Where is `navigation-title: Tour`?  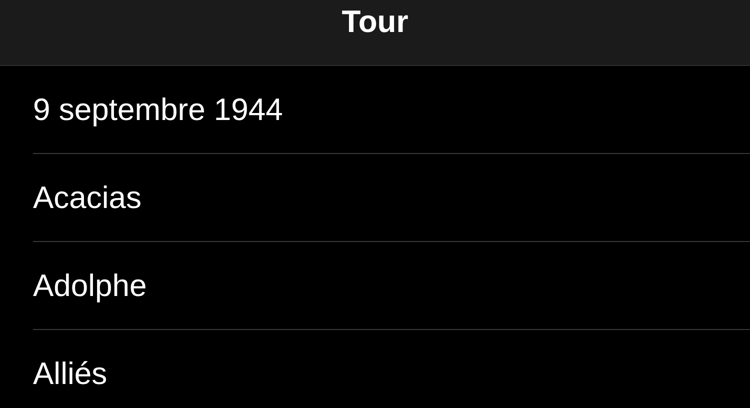
navigation-title: Tour is located at coordinates (375, 22).